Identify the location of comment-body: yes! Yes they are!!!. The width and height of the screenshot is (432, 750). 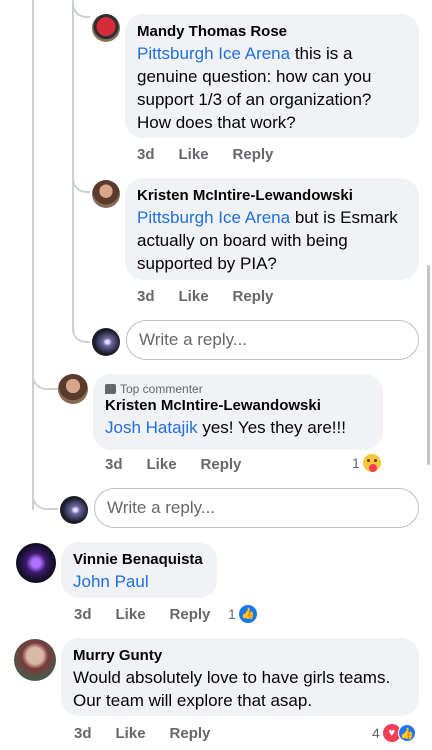
(271, 427).